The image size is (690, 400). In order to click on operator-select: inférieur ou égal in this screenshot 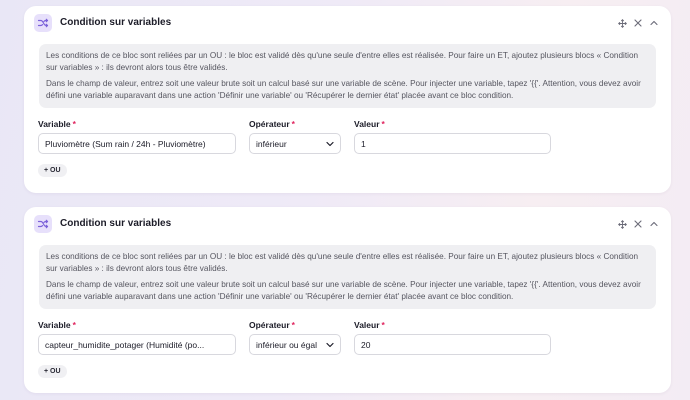, I will do `click(295, 344)`.